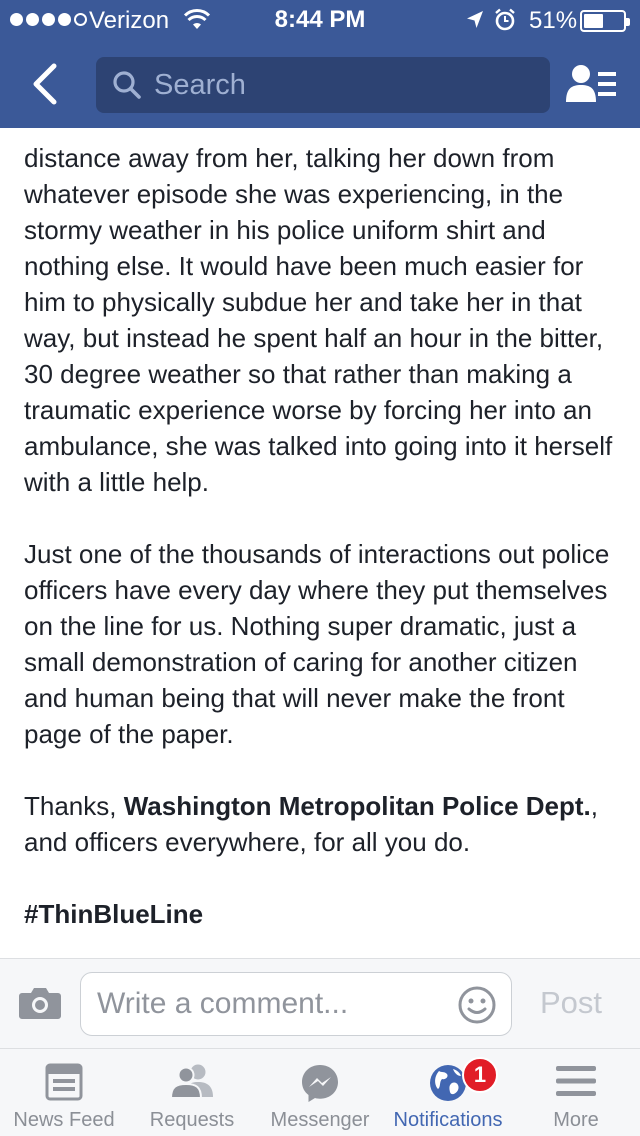  I want to click on comment-box, so click(296, 1004).